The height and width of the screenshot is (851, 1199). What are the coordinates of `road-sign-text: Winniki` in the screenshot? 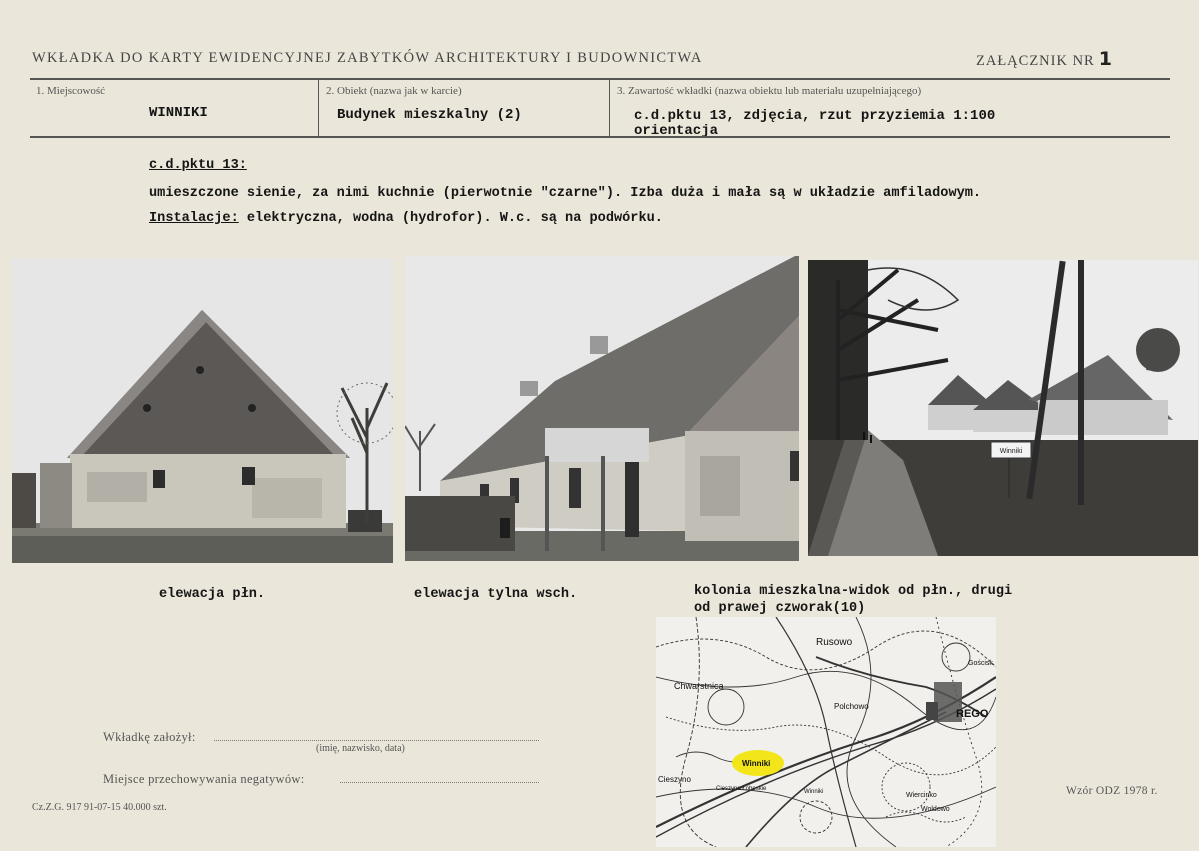 It's located at (1011, 451).